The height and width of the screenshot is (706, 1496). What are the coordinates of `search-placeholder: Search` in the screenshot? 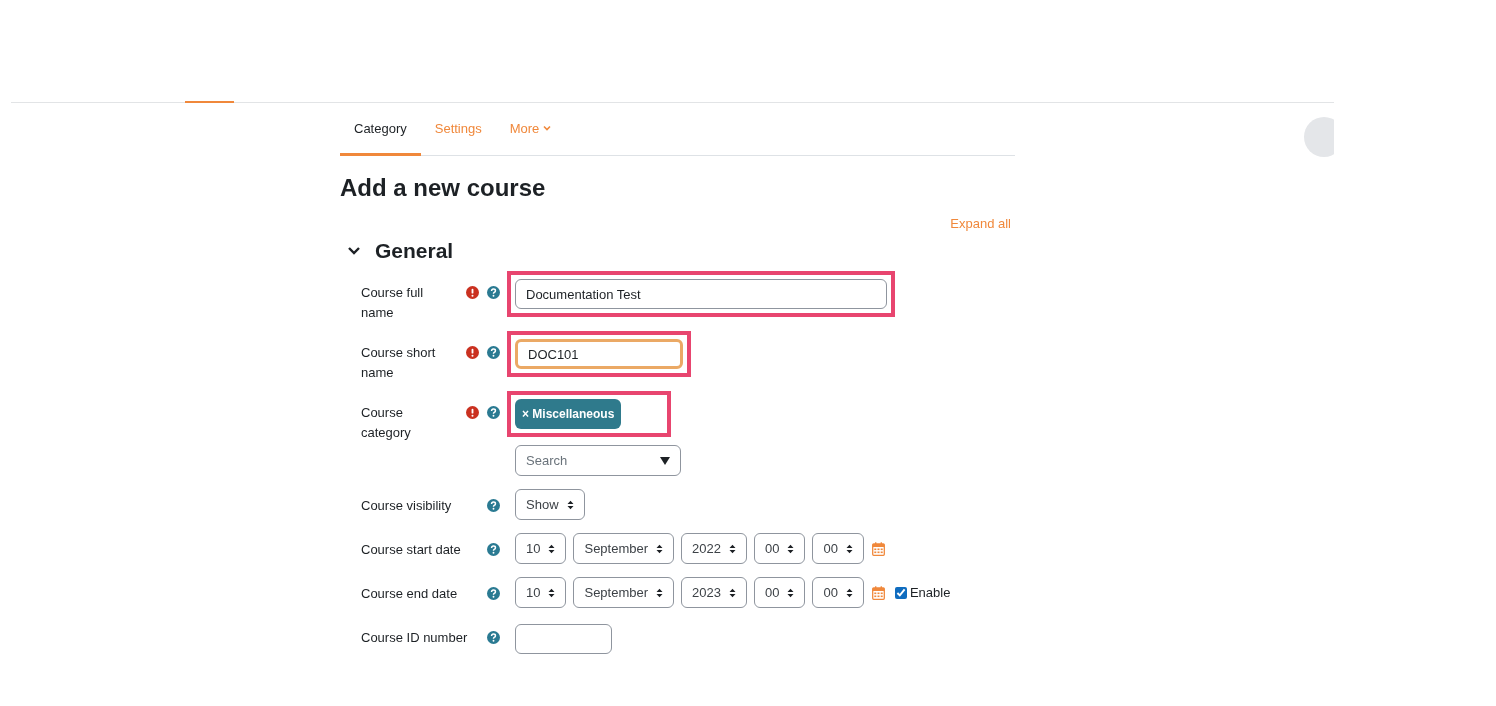 It's located at (547, 460).